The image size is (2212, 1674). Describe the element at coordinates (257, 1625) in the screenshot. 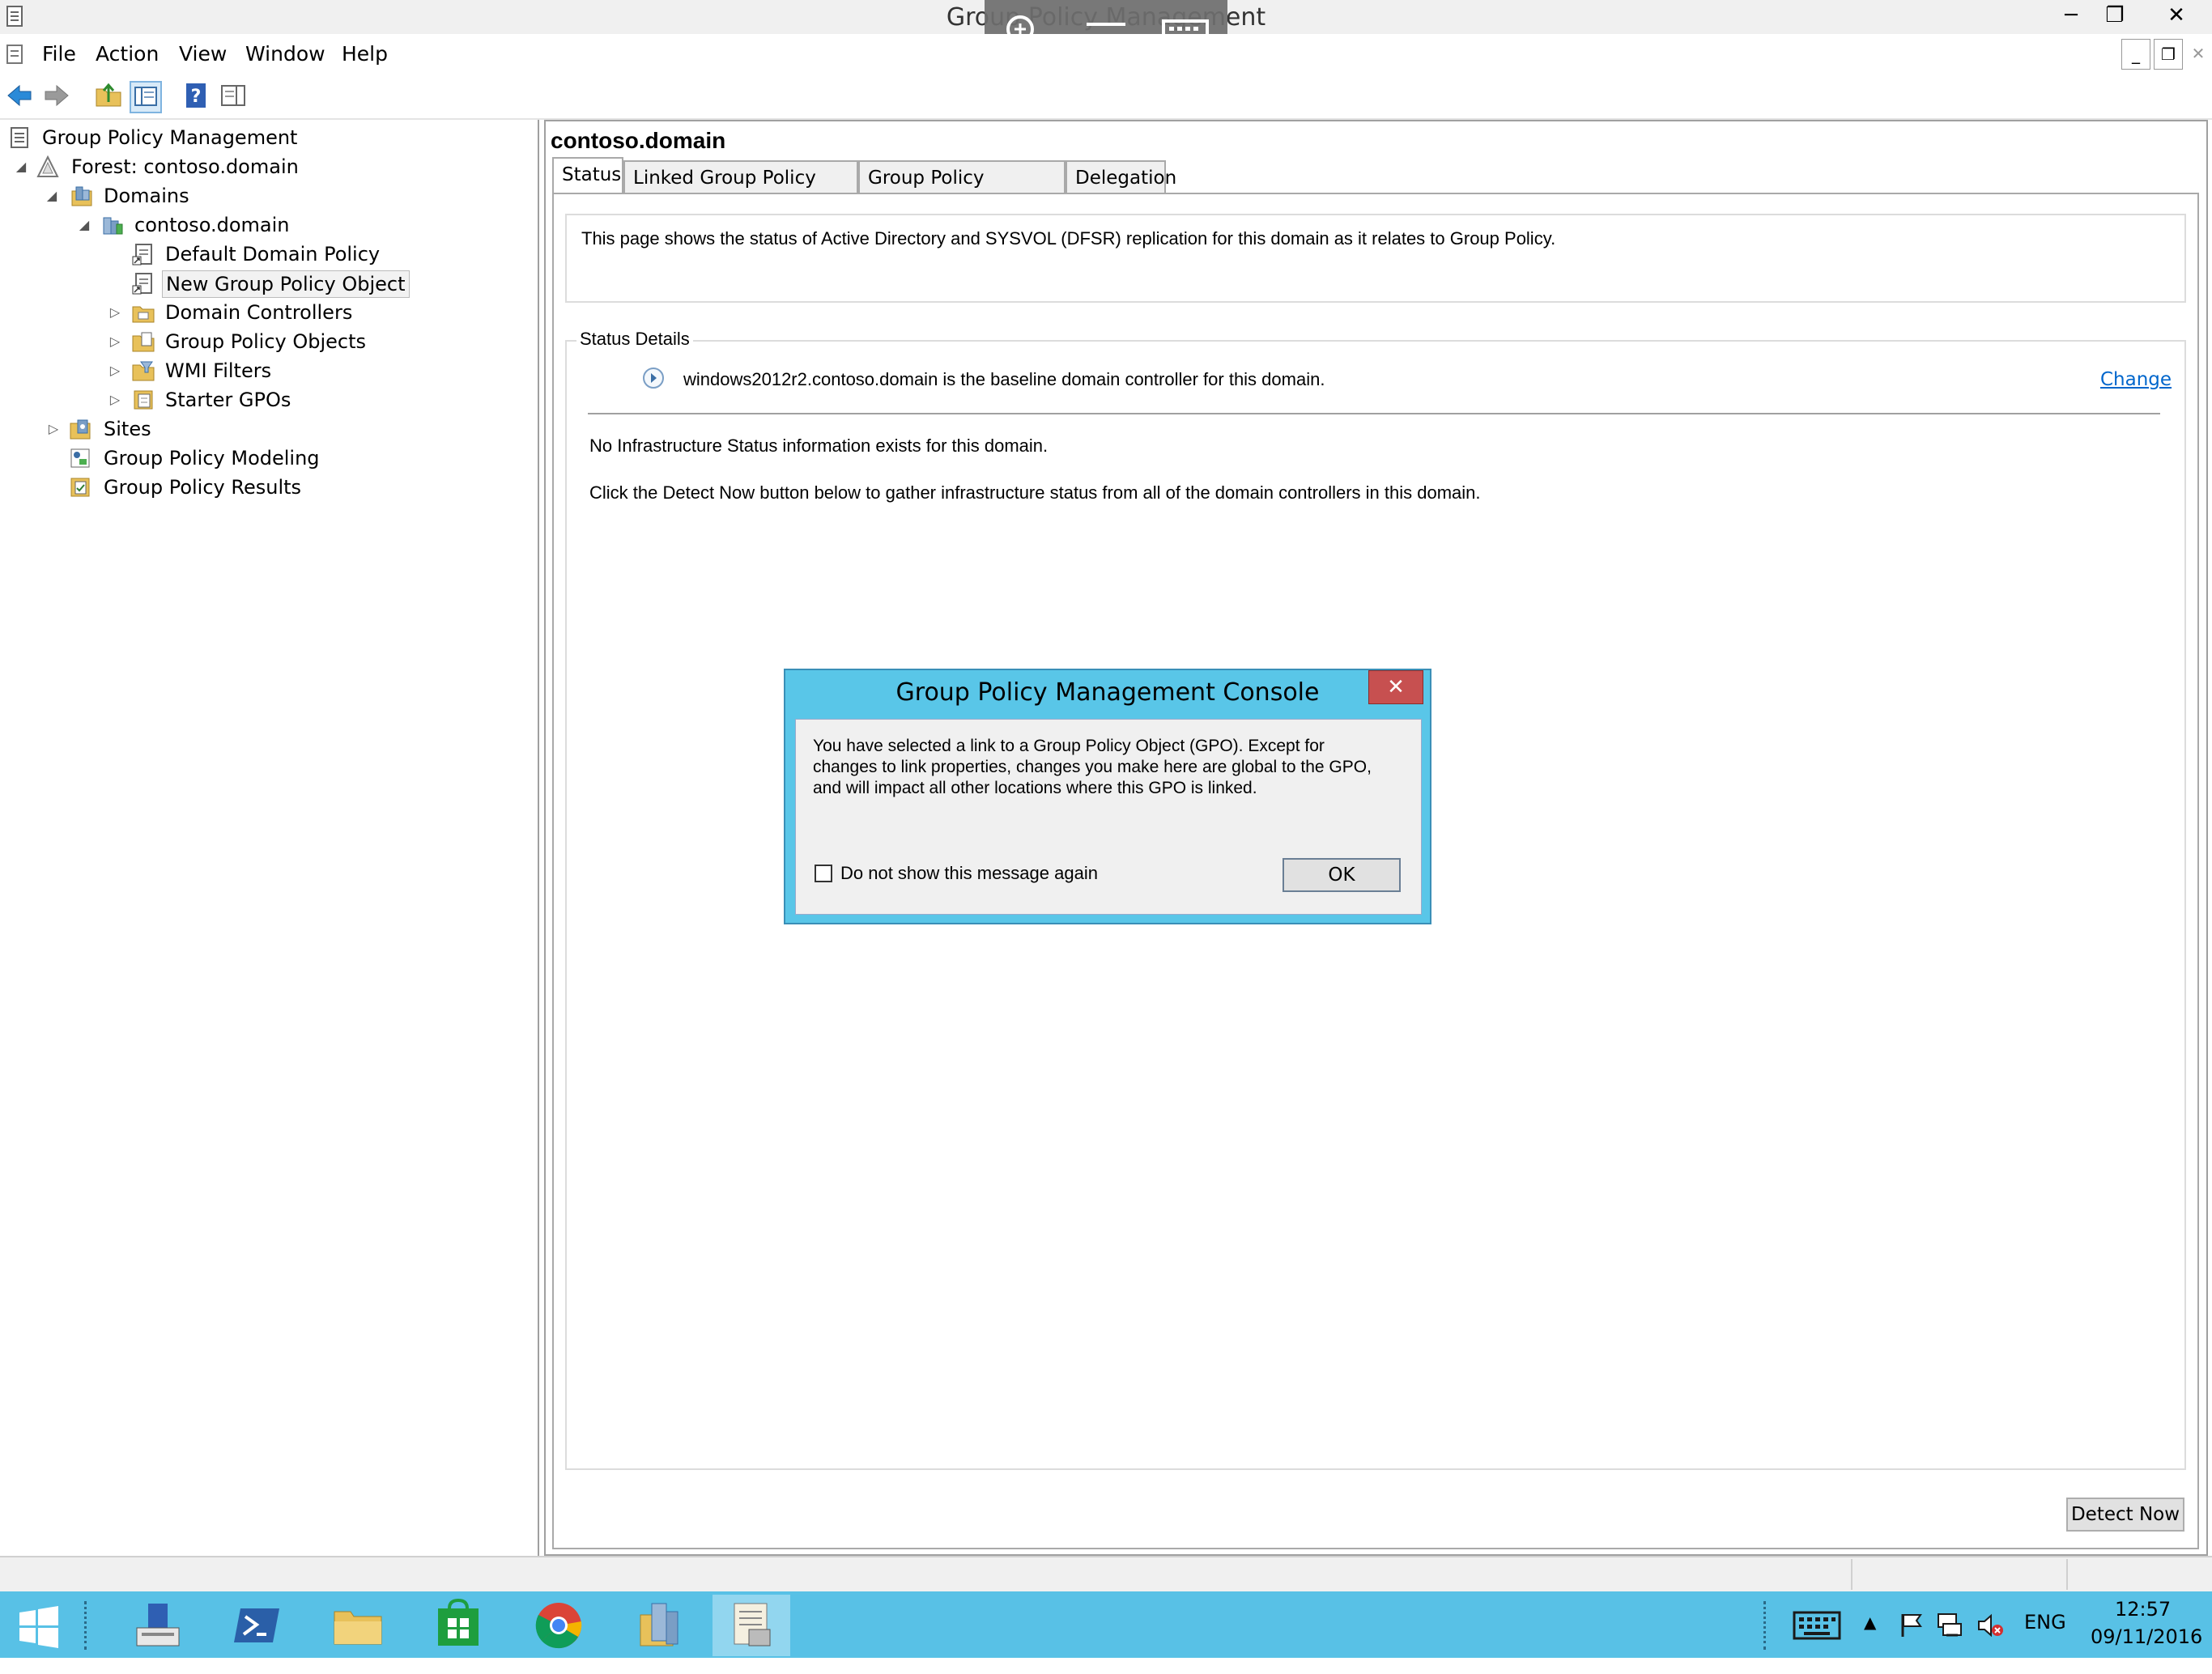

I see `powershell-icon` at that location.